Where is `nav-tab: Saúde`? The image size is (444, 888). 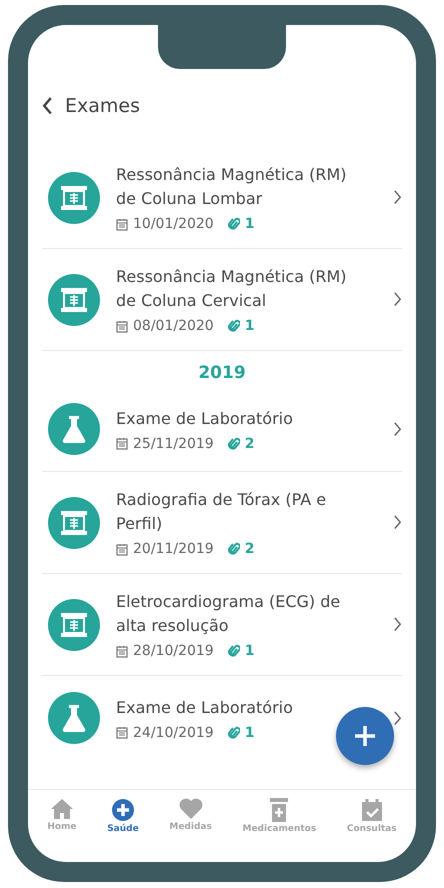
nav-tab: Saúde is located at coordinates (123, 816).